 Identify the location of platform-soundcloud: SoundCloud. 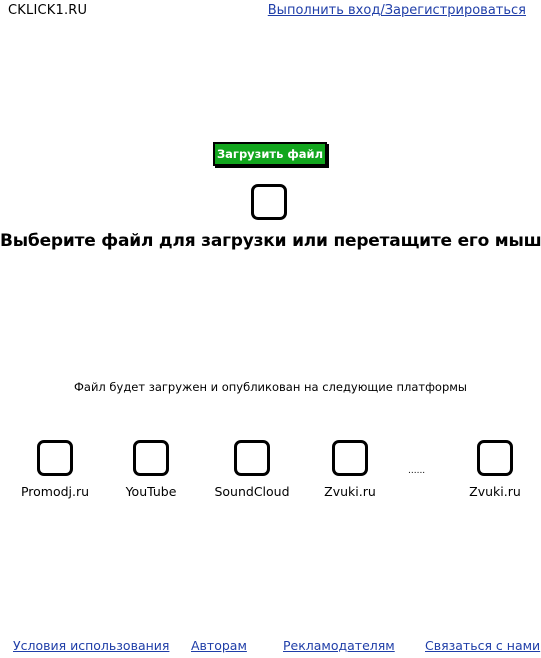
(252, 469).